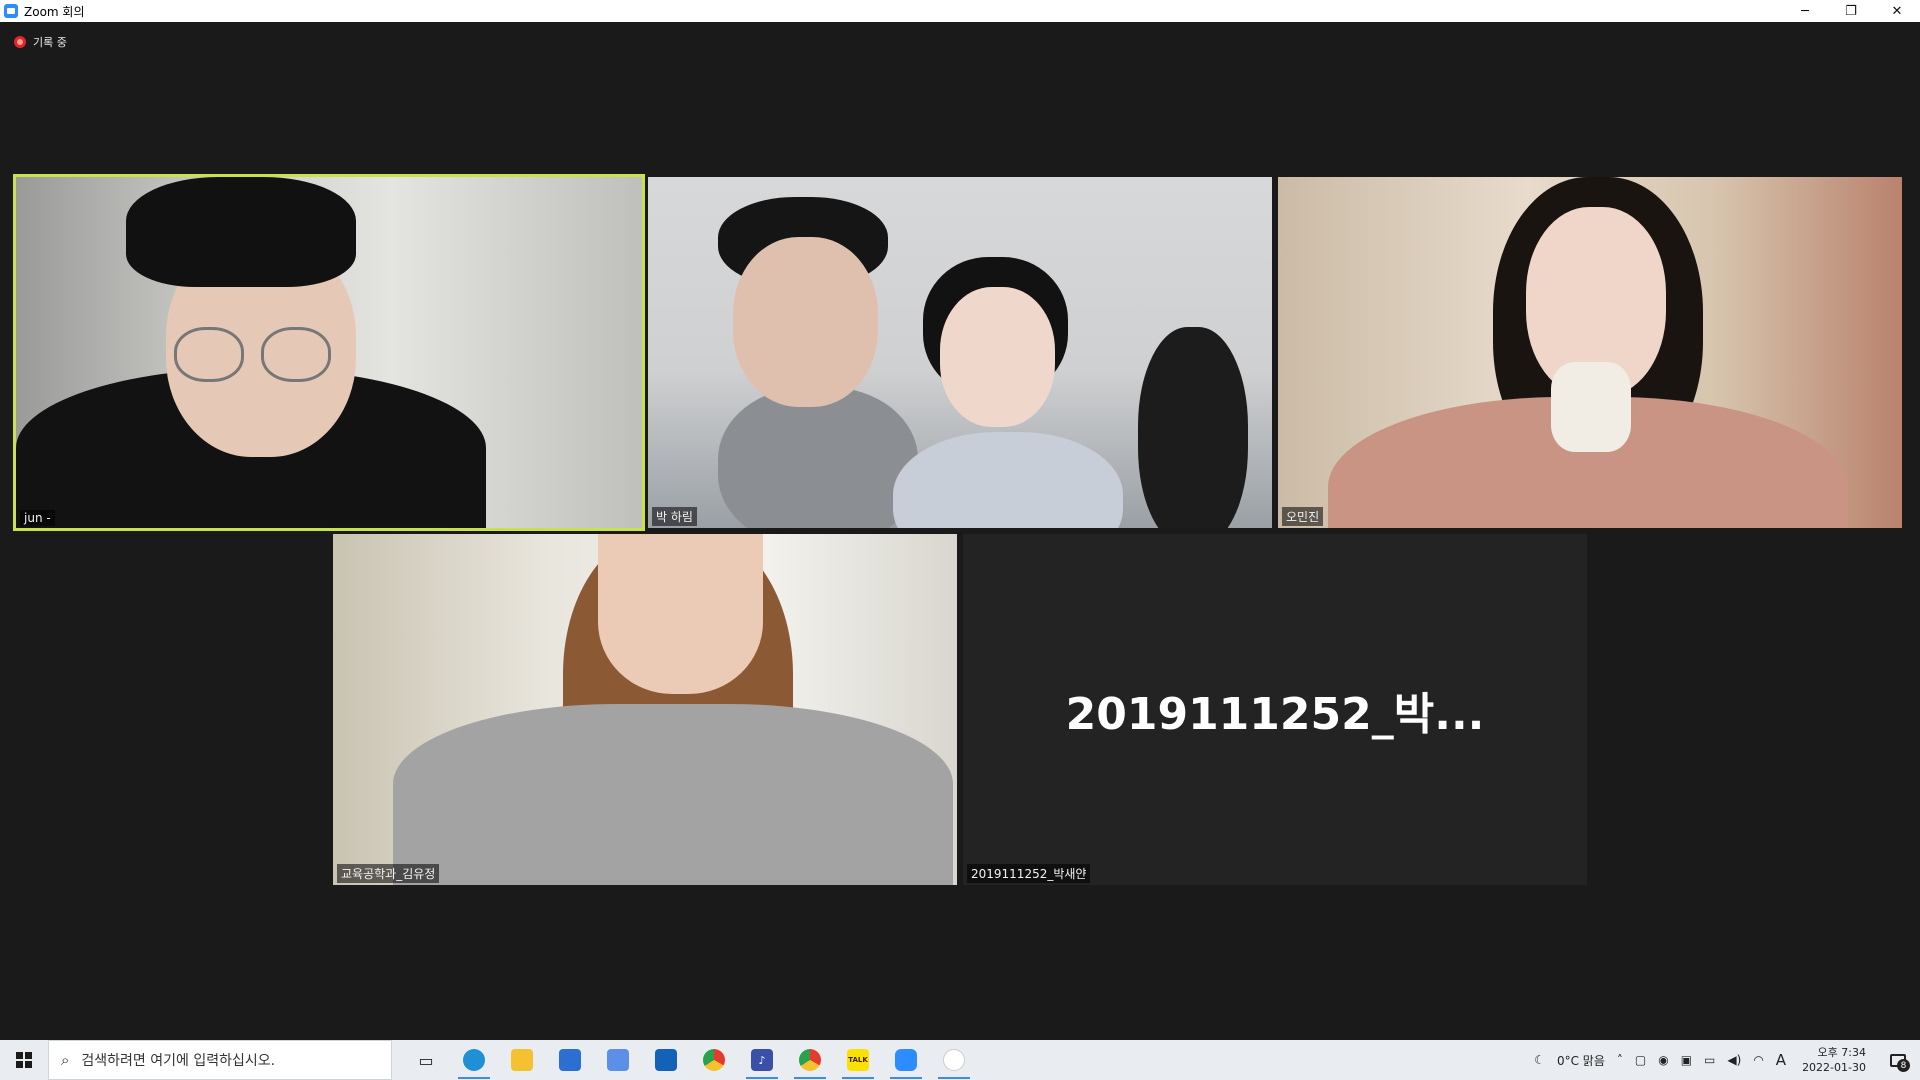 Image resolution: width=1920 pixels, height=1080 pixels. What do you see at coordinates (674, 516) in the screenshot?
I see `participant-name-label: 박 하림` at bounding box center [674, 516].